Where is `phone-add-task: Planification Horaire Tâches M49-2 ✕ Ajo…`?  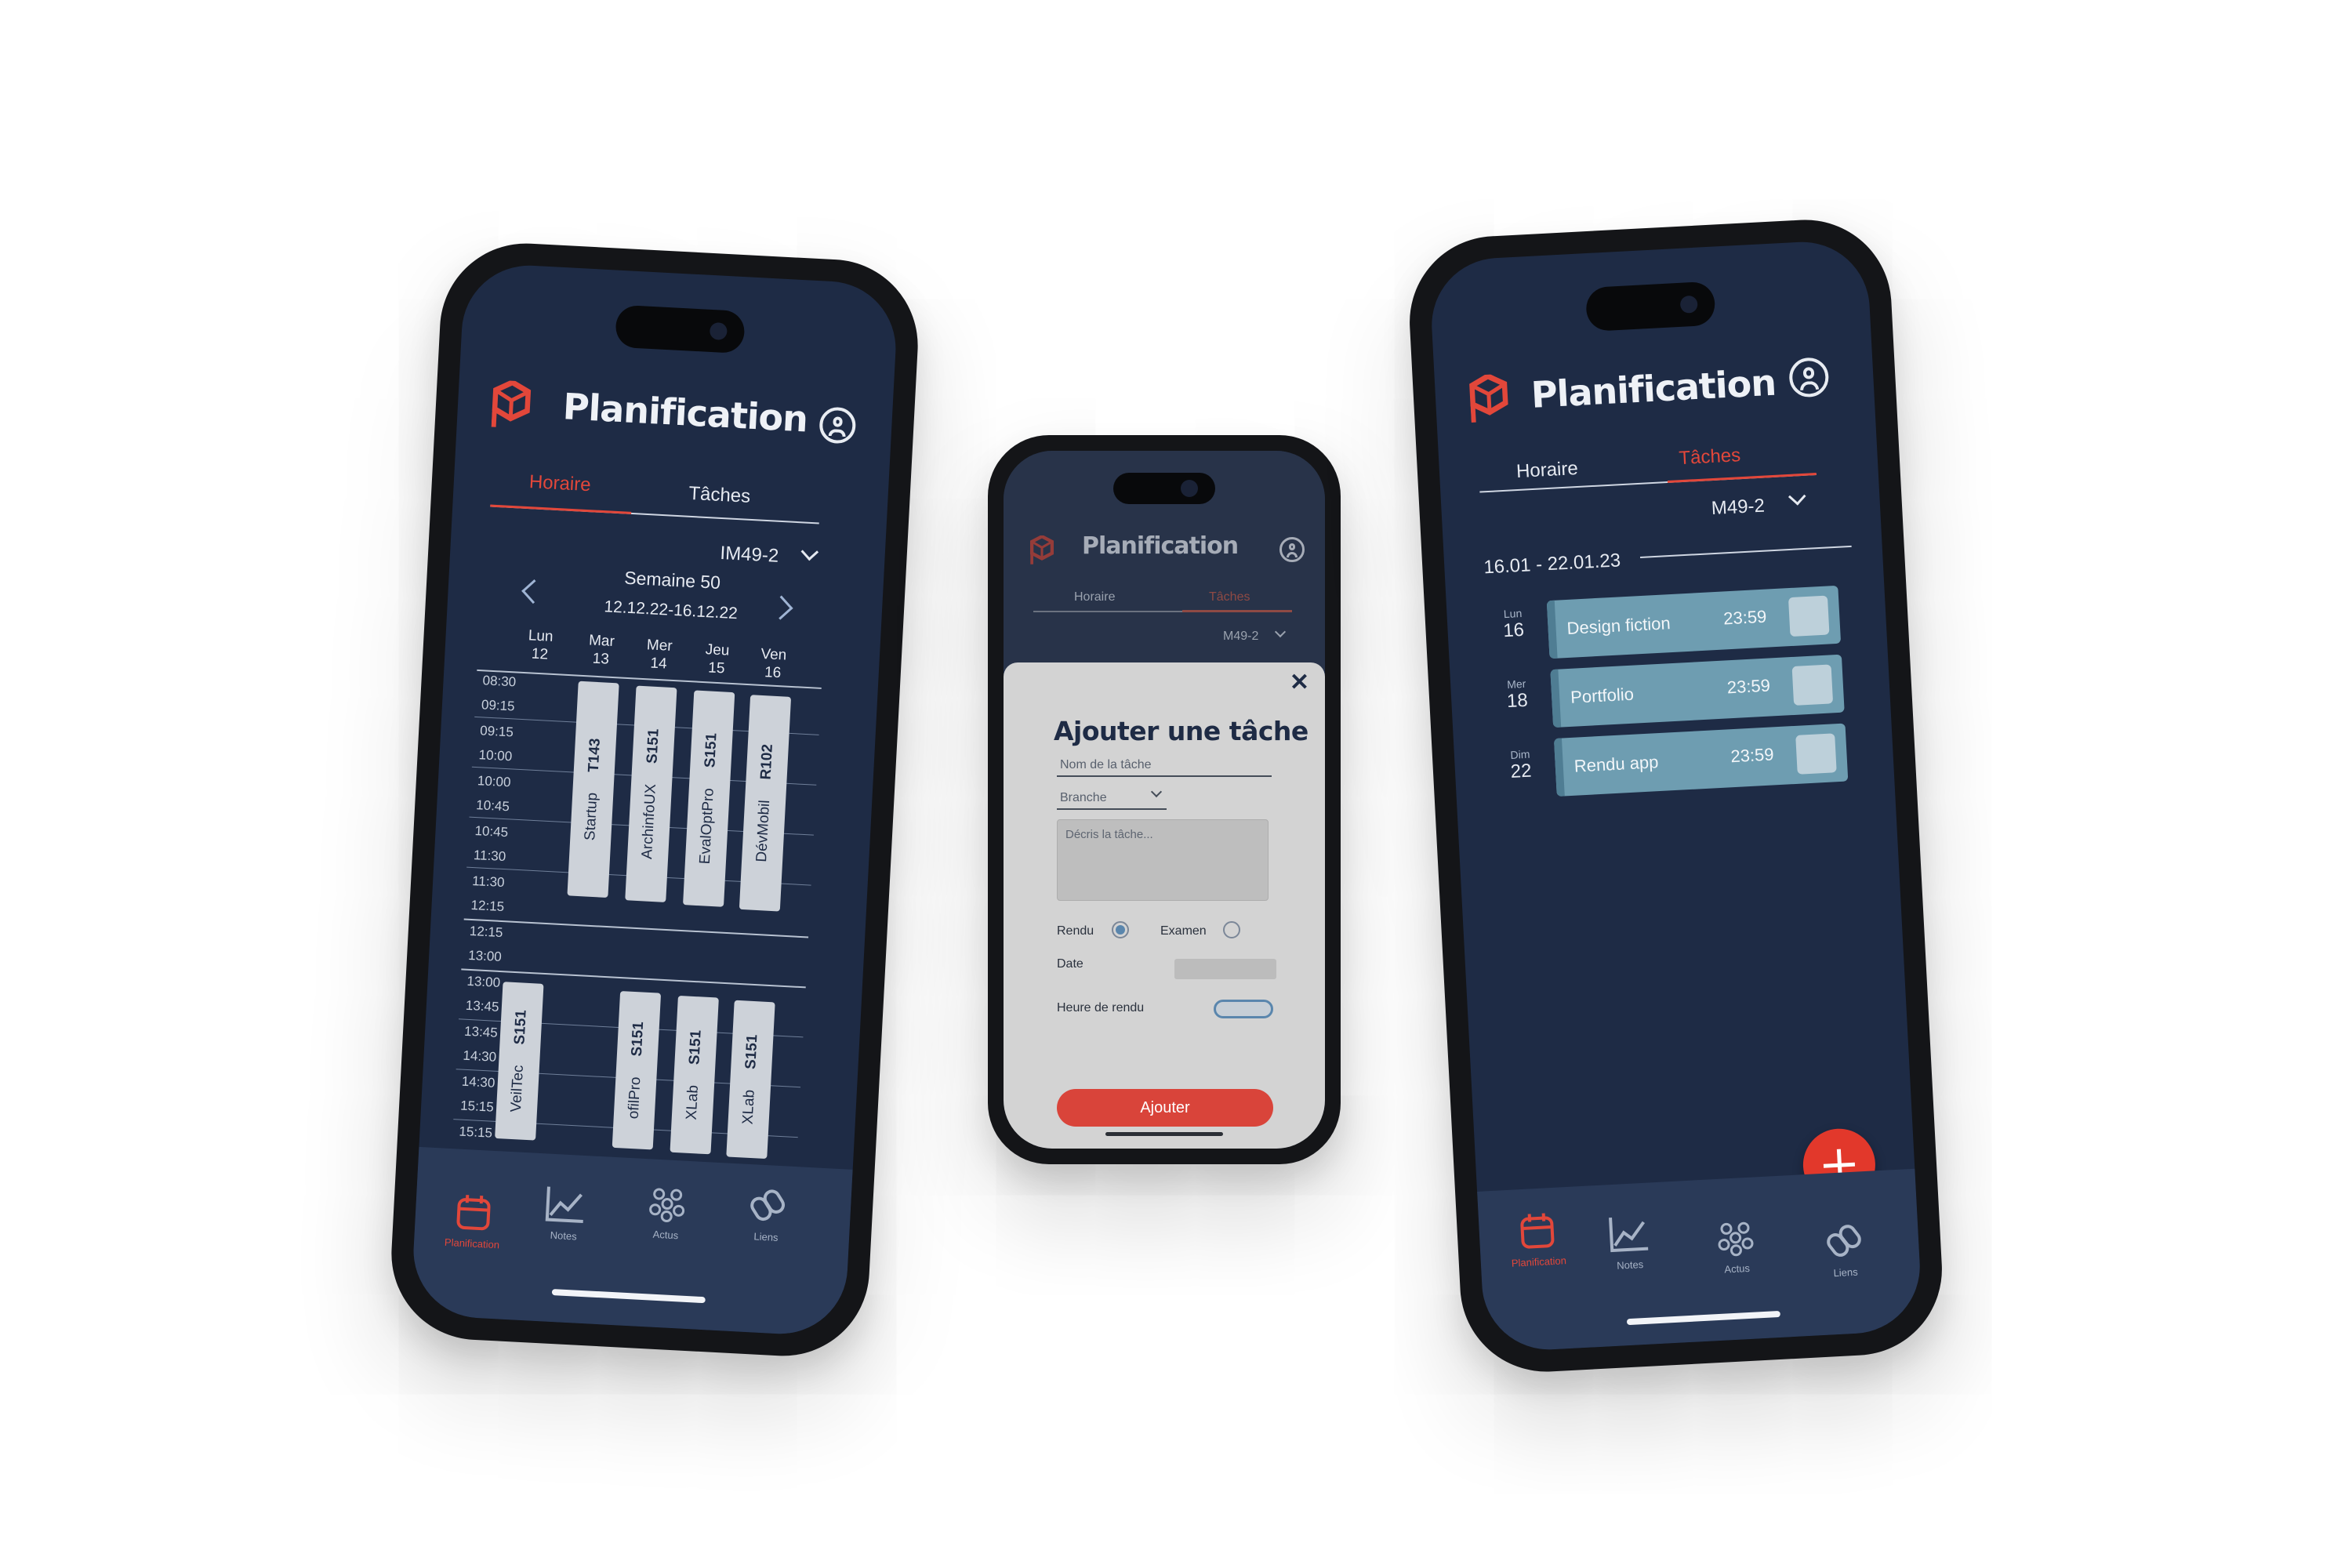
phone-add-task: Planification Horaire Tâches M49-2 ✕ Ajo… is located at coordinates (1164, 799).